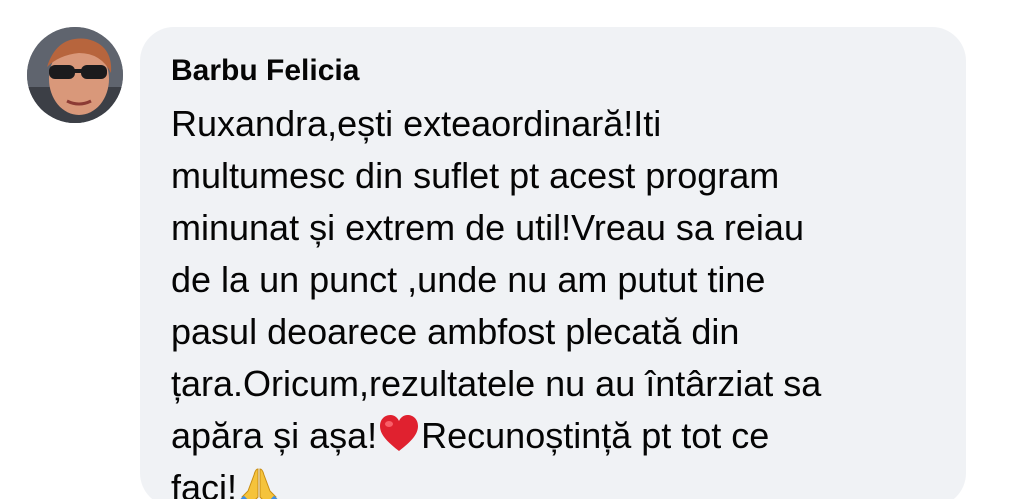  I want to click on avatar-photo, so click(75, 75).